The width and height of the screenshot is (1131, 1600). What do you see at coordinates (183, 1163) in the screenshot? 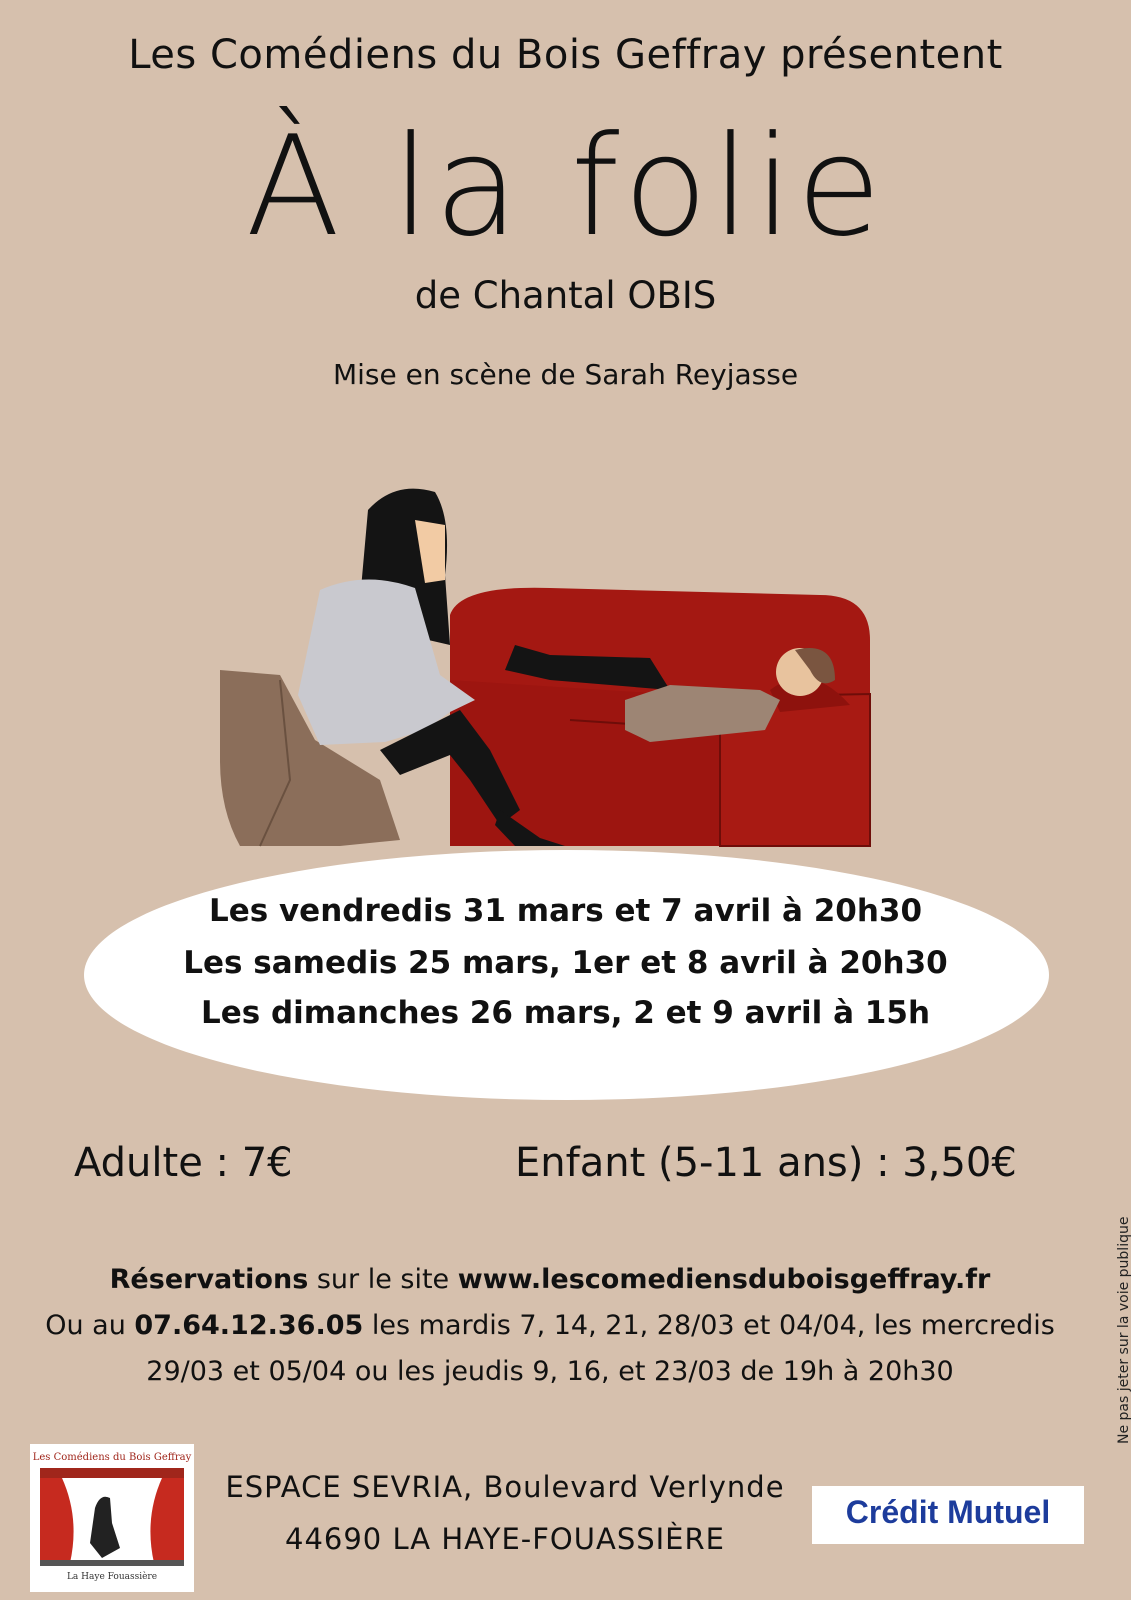
I see `price-adult: Adulte : 7€` at bounding box center [183, 1163].